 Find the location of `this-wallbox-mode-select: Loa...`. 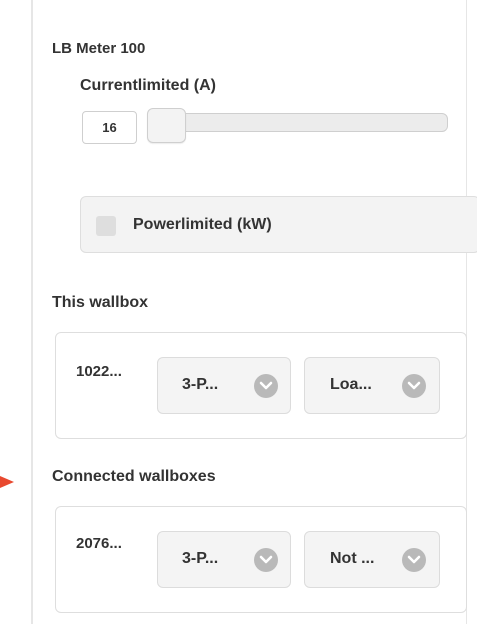

this-wallbox-mode-select: Loa... is located at coordinates (372, 385).